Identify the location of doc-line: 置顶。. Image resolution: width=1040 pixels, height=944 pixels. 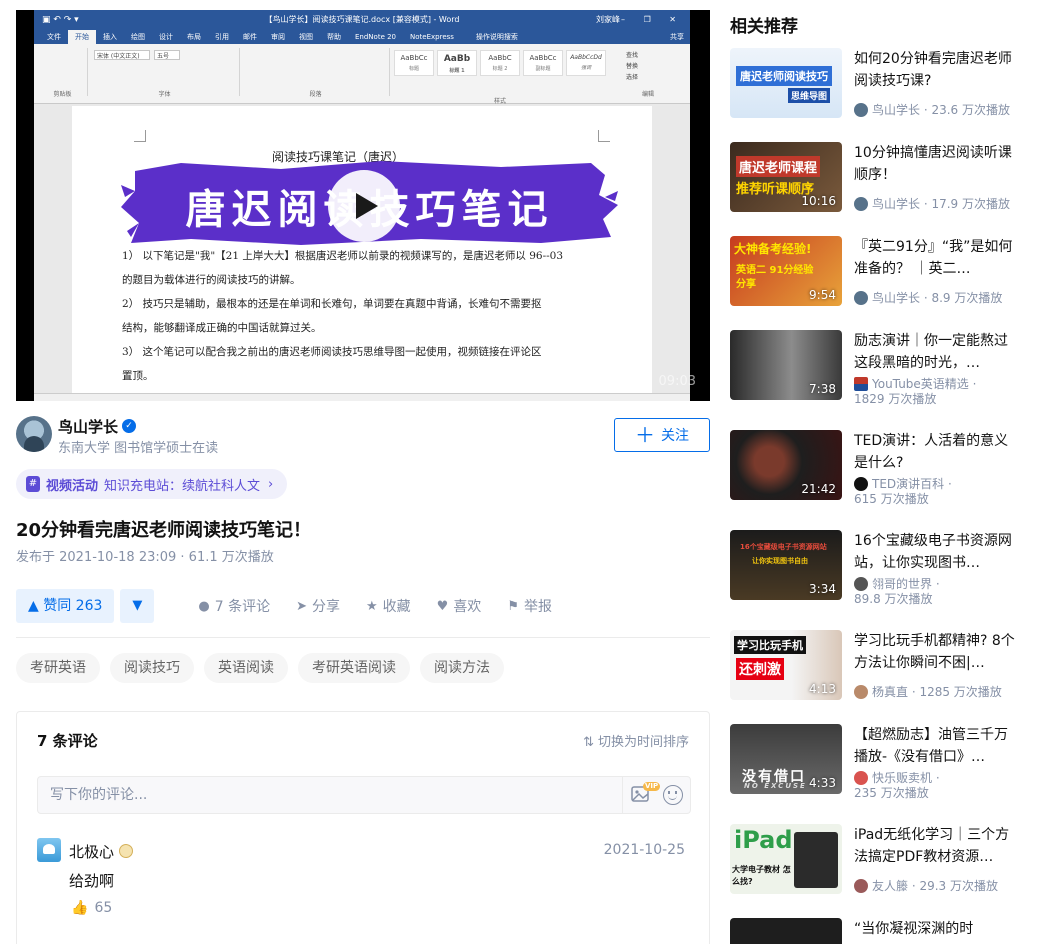
(138, 376).